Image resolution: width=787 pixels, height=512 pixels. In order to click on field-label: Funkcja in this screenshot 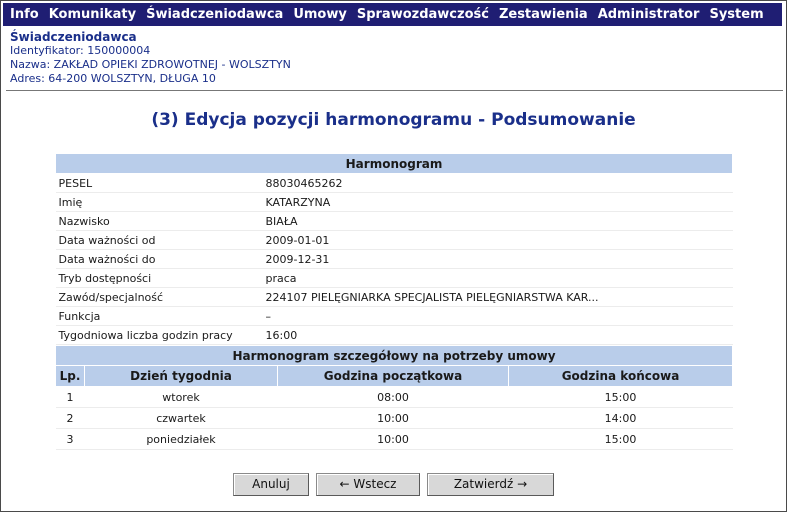, I will do `click(159, 316)`.